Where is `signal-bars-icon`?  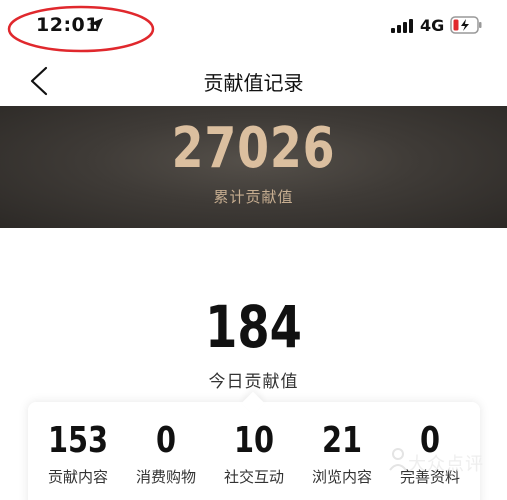 signal-bars-icon is located at coordinates (402, 26).